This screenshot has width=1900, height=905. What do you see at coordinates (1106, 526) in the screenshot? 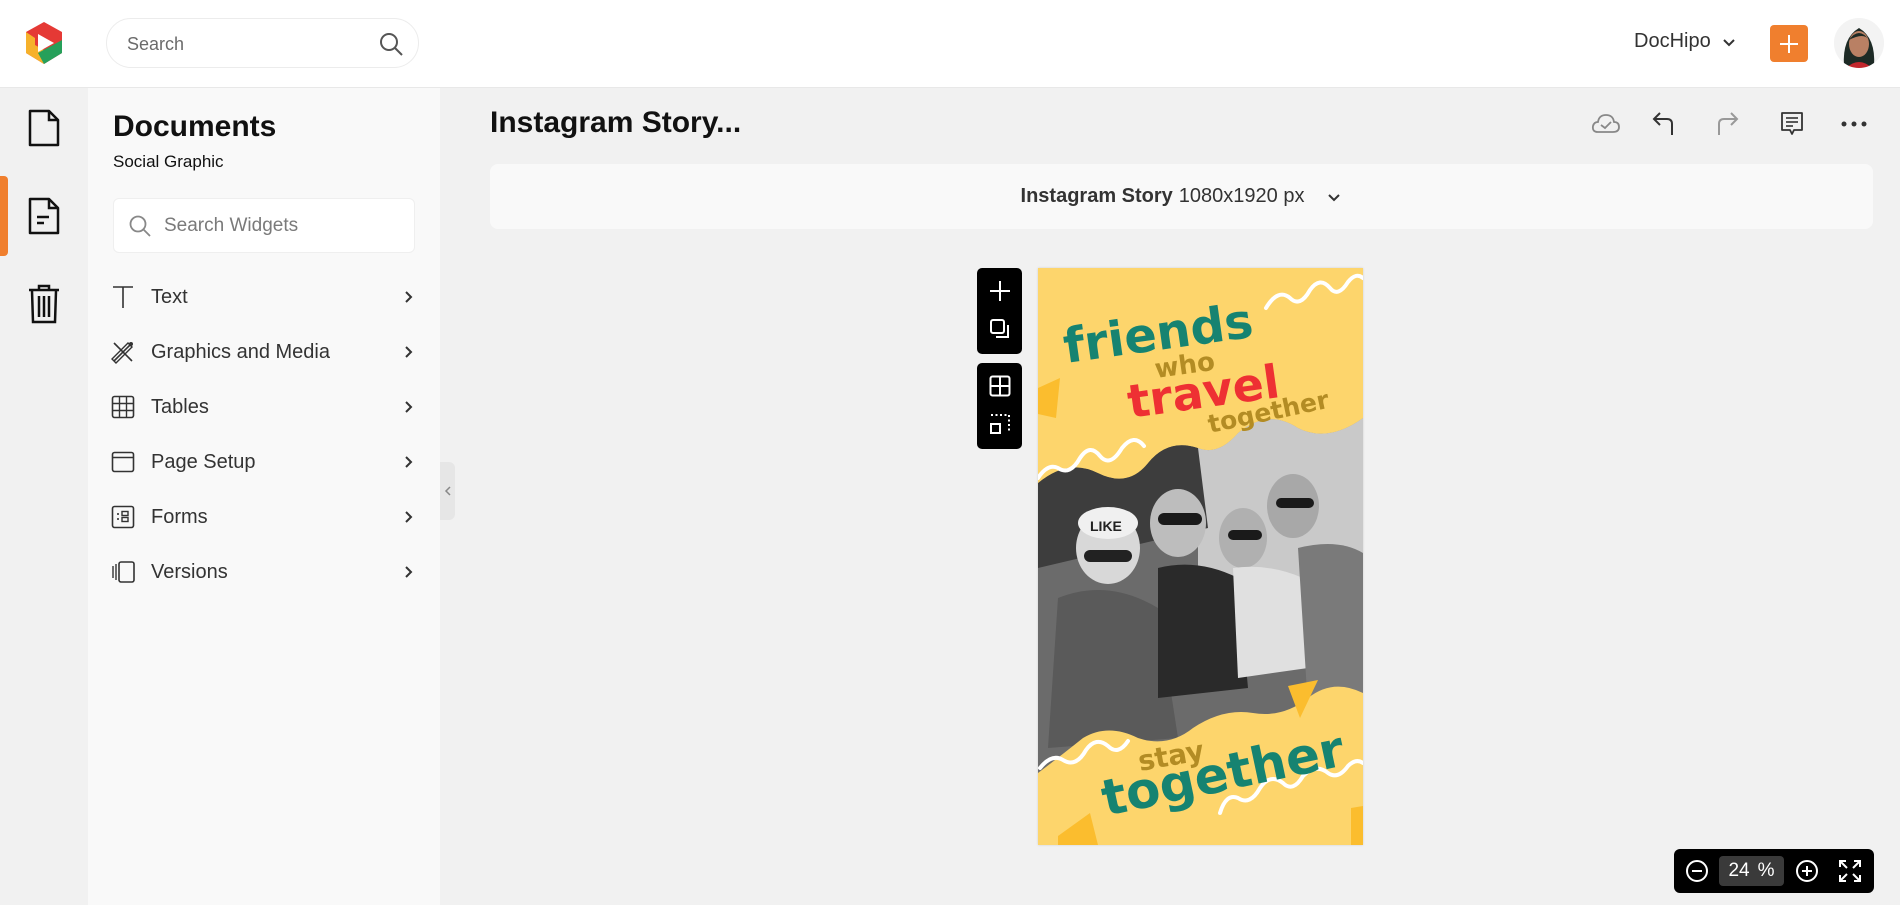
I see `svg-text: LIKE` at bounding box center [1106, 526].